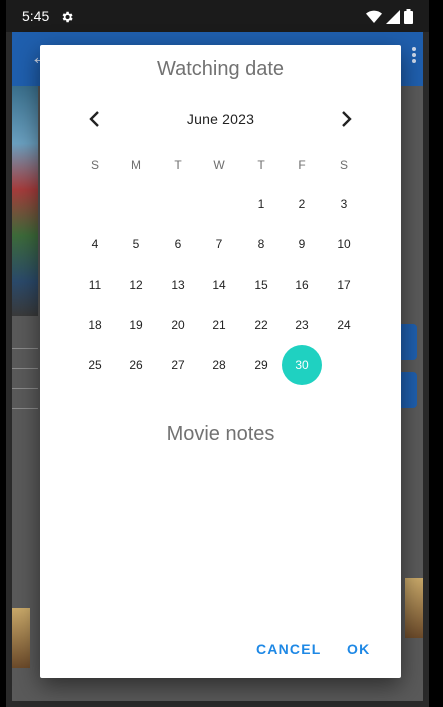  I want to click on calendar-day: 16, so click(302, 285).